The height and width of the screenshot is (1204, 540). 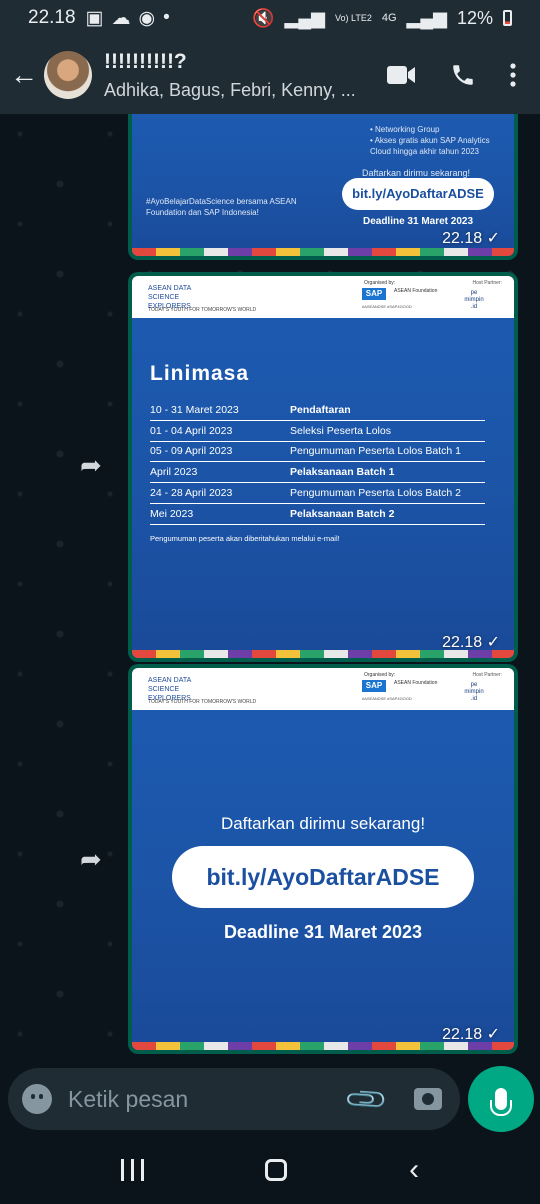 What do you see at coordinates (323, 252) in the screenshot?
I see `flyer-stripe` at bounding box center [323, 252].